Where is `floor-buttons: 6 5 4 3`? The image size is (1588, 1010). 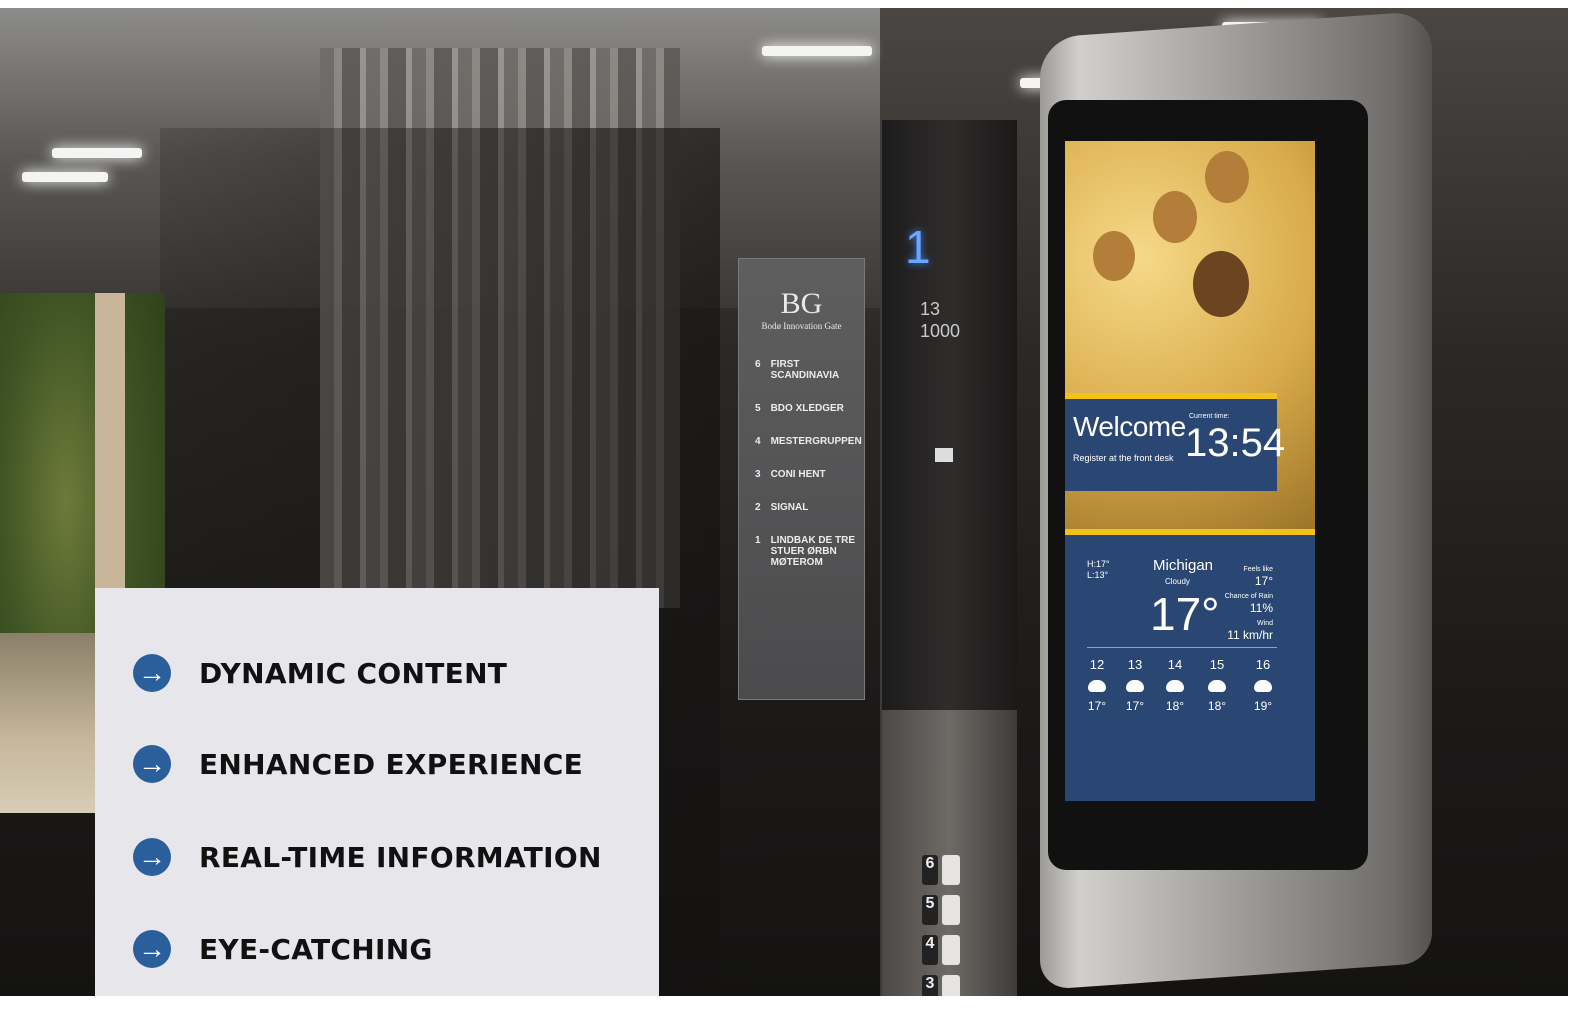 floor-buttons: 6 5 4 3 is located at coordinates (942, 924).